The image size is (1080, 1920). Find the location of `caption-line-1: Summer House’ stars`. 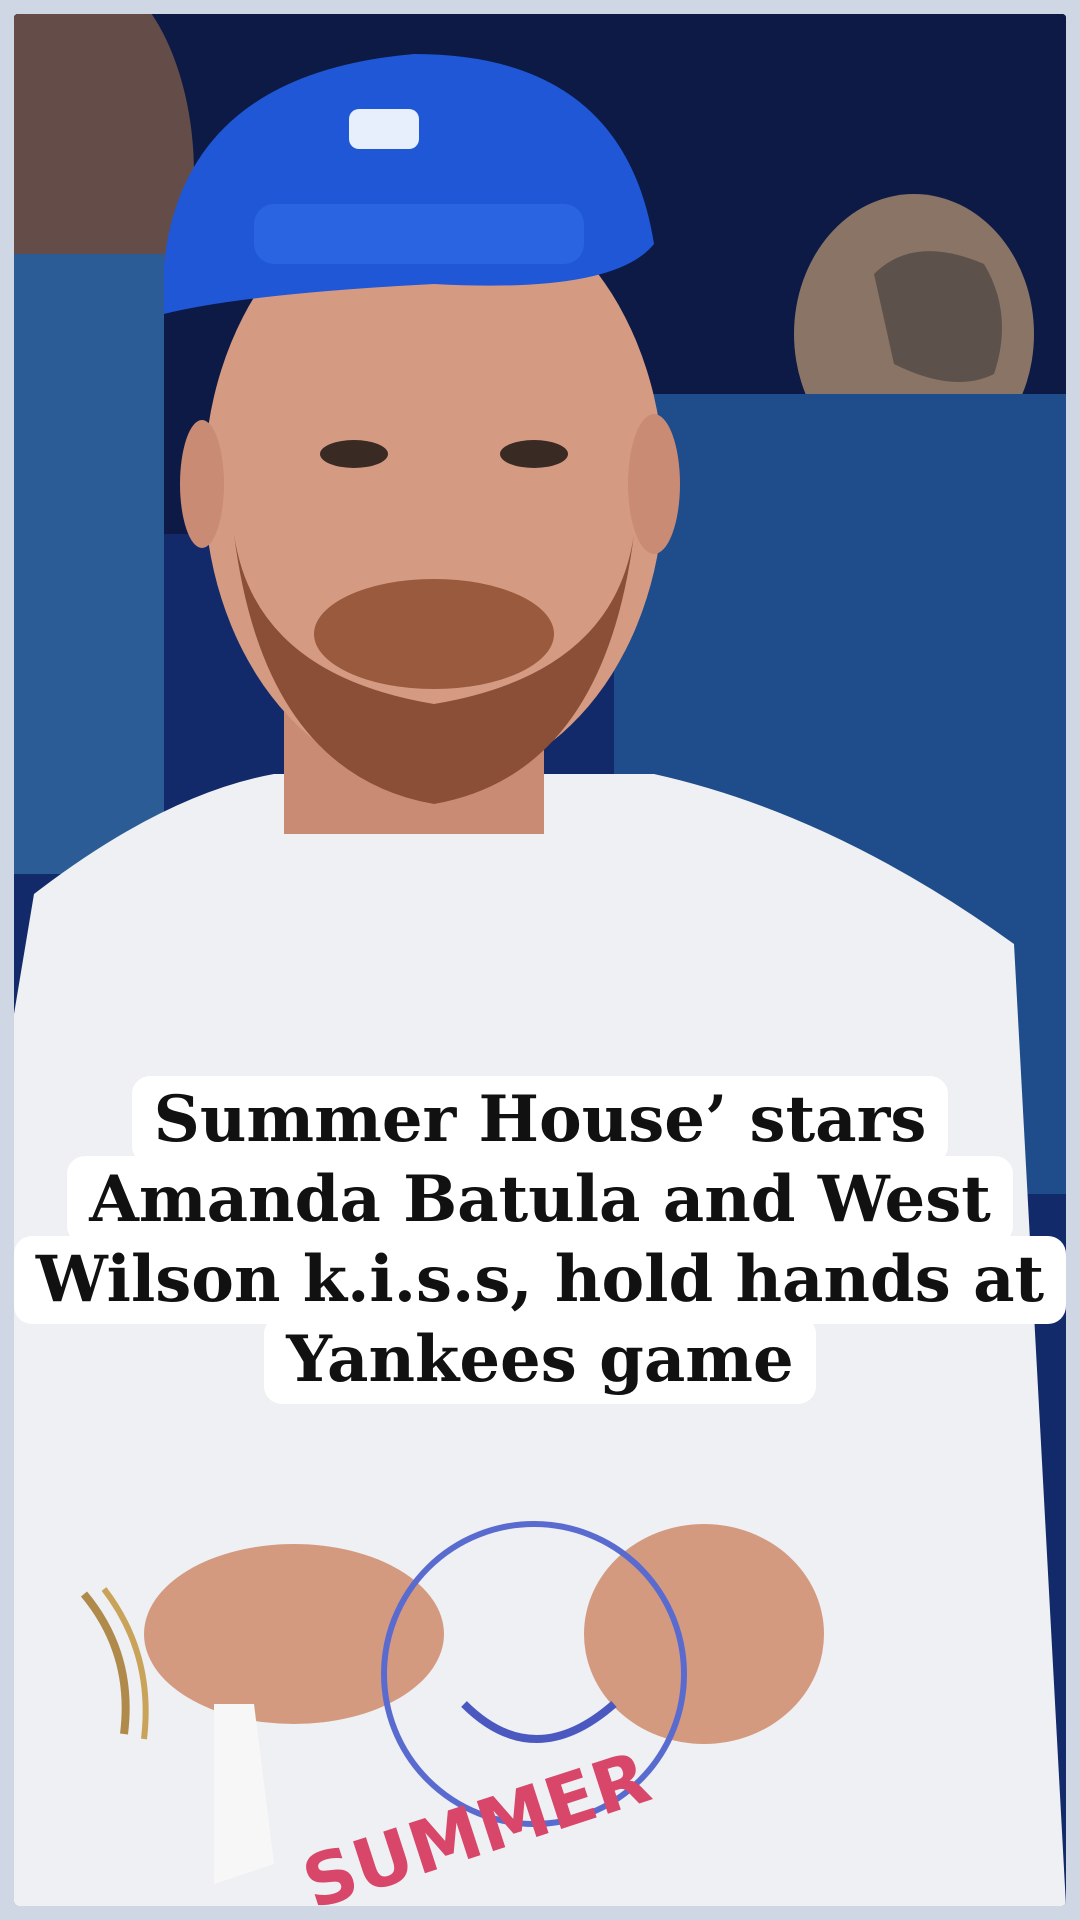

caption-line-1: Summer House’ stars is located at coordinates (540, 1120).